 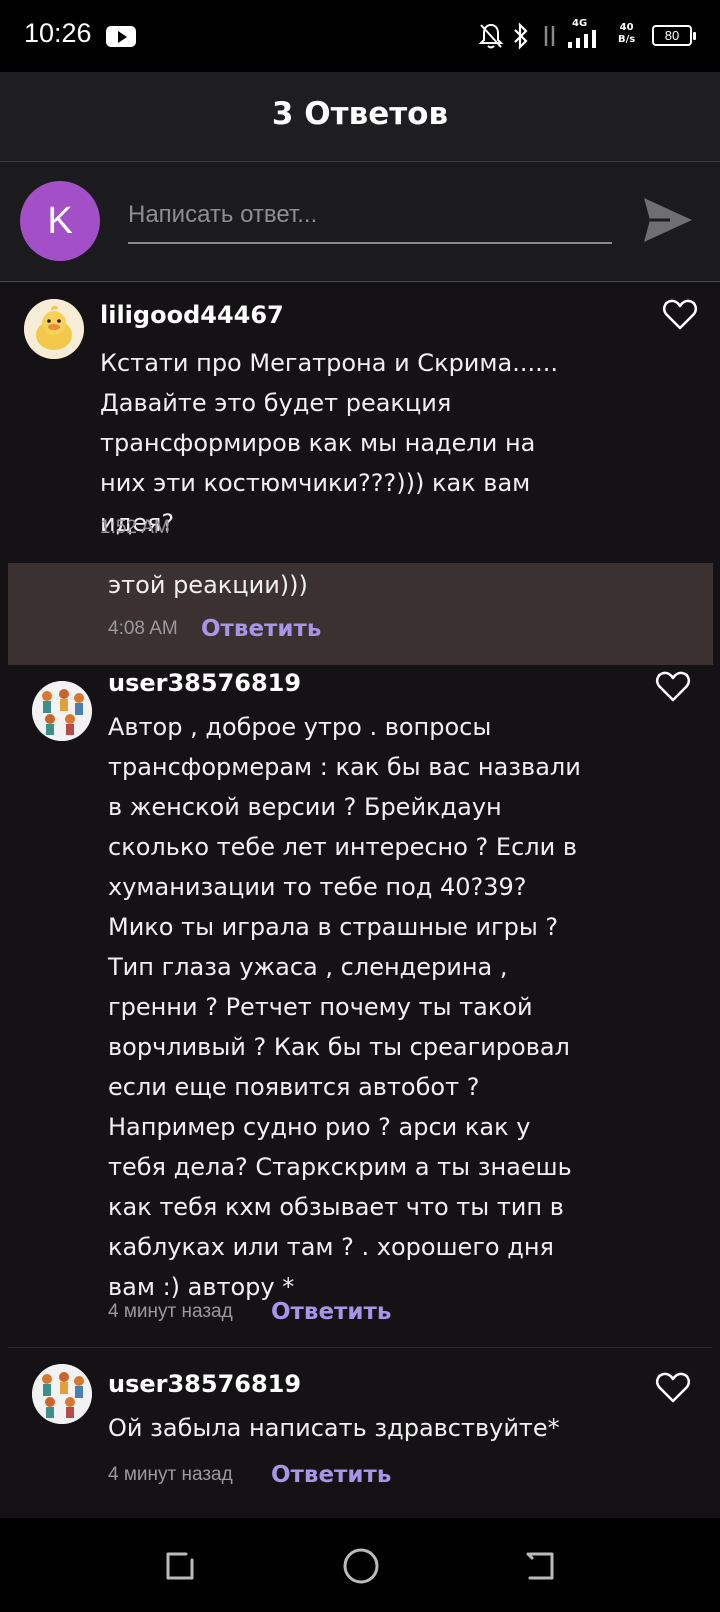 What do you see at coordinates (135, 527) in the screenshot?
I see `comment-time: 1:52 AM` at bounding box center [135, 527].